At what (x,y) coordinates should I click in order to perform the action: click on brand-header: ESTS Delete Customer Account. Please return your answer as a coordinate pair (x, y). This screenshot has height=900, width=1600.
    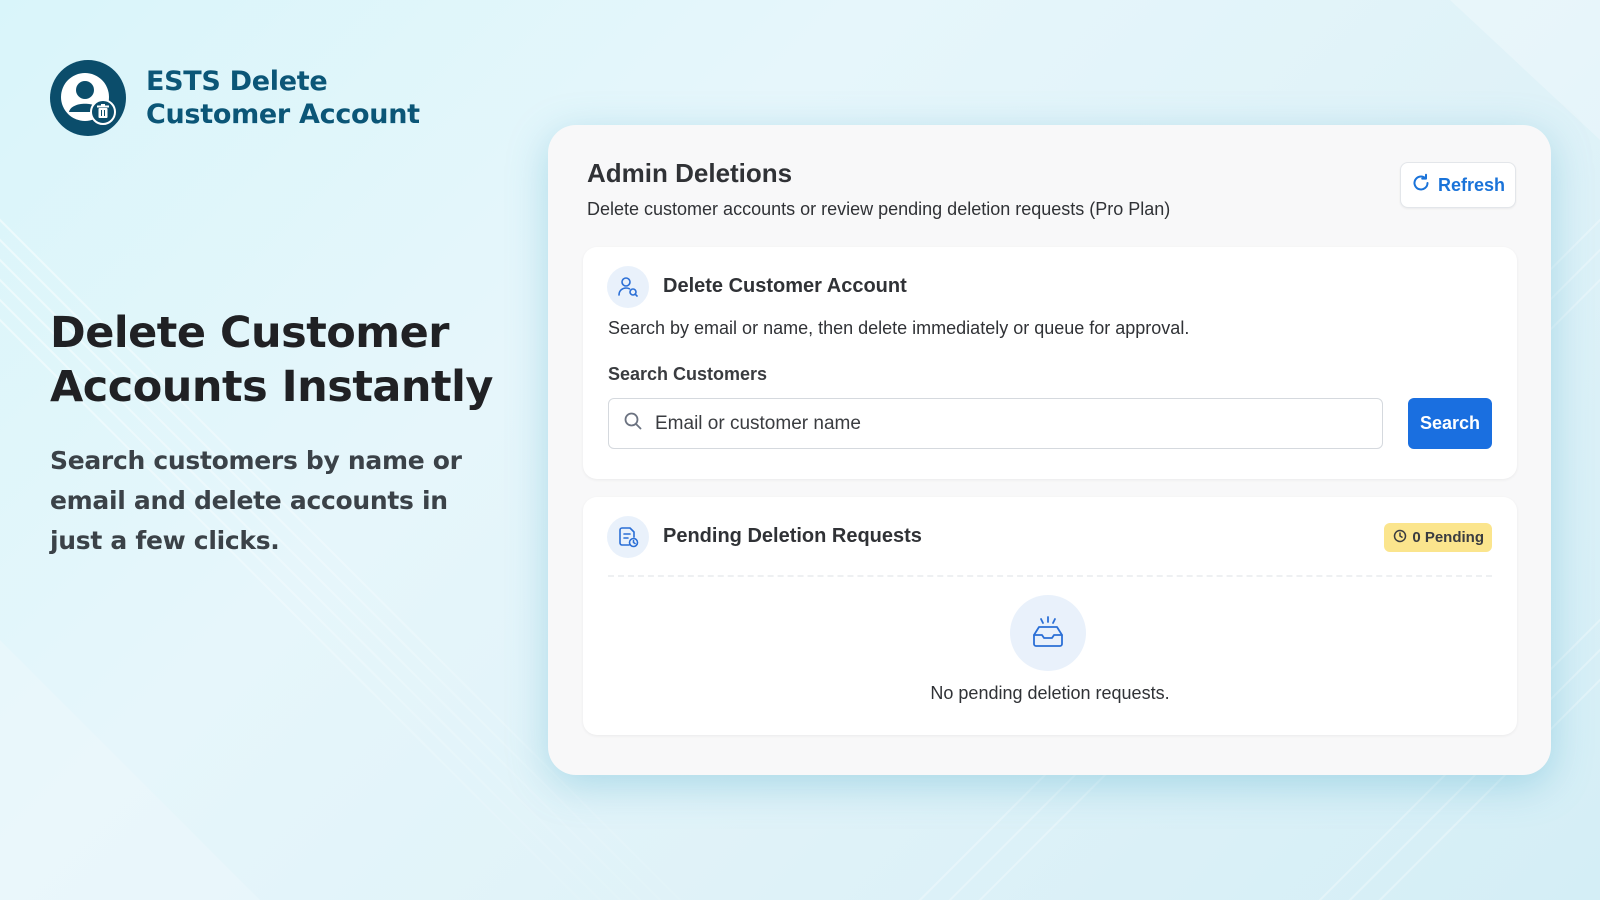
    Looking at the image, I should click on (235, 98).